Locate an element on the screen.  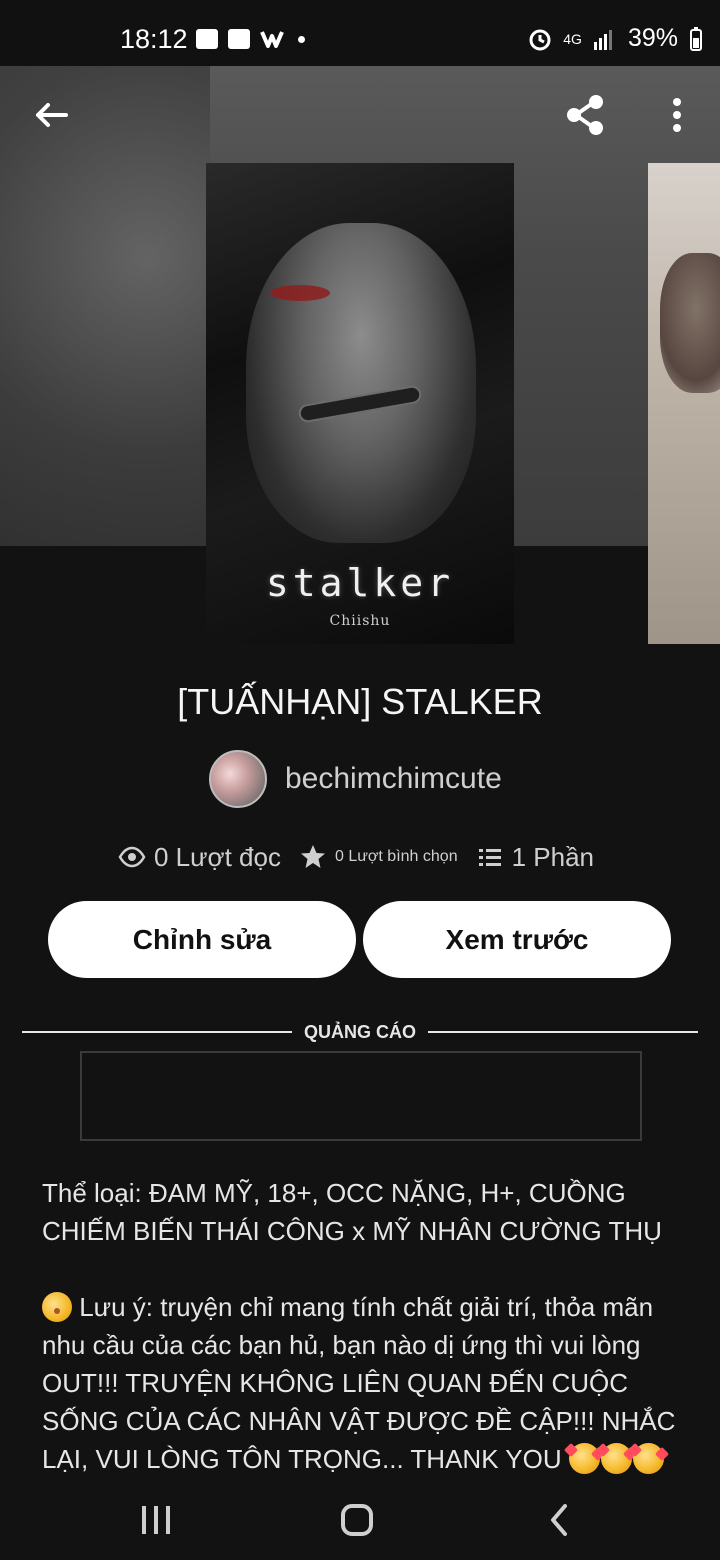
list-icon is located at coordinates (489, 857).